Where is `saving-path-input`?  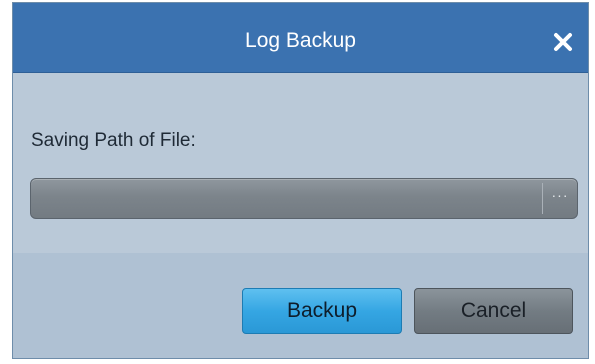
saving-path-input is located at coordinates (289, 199).